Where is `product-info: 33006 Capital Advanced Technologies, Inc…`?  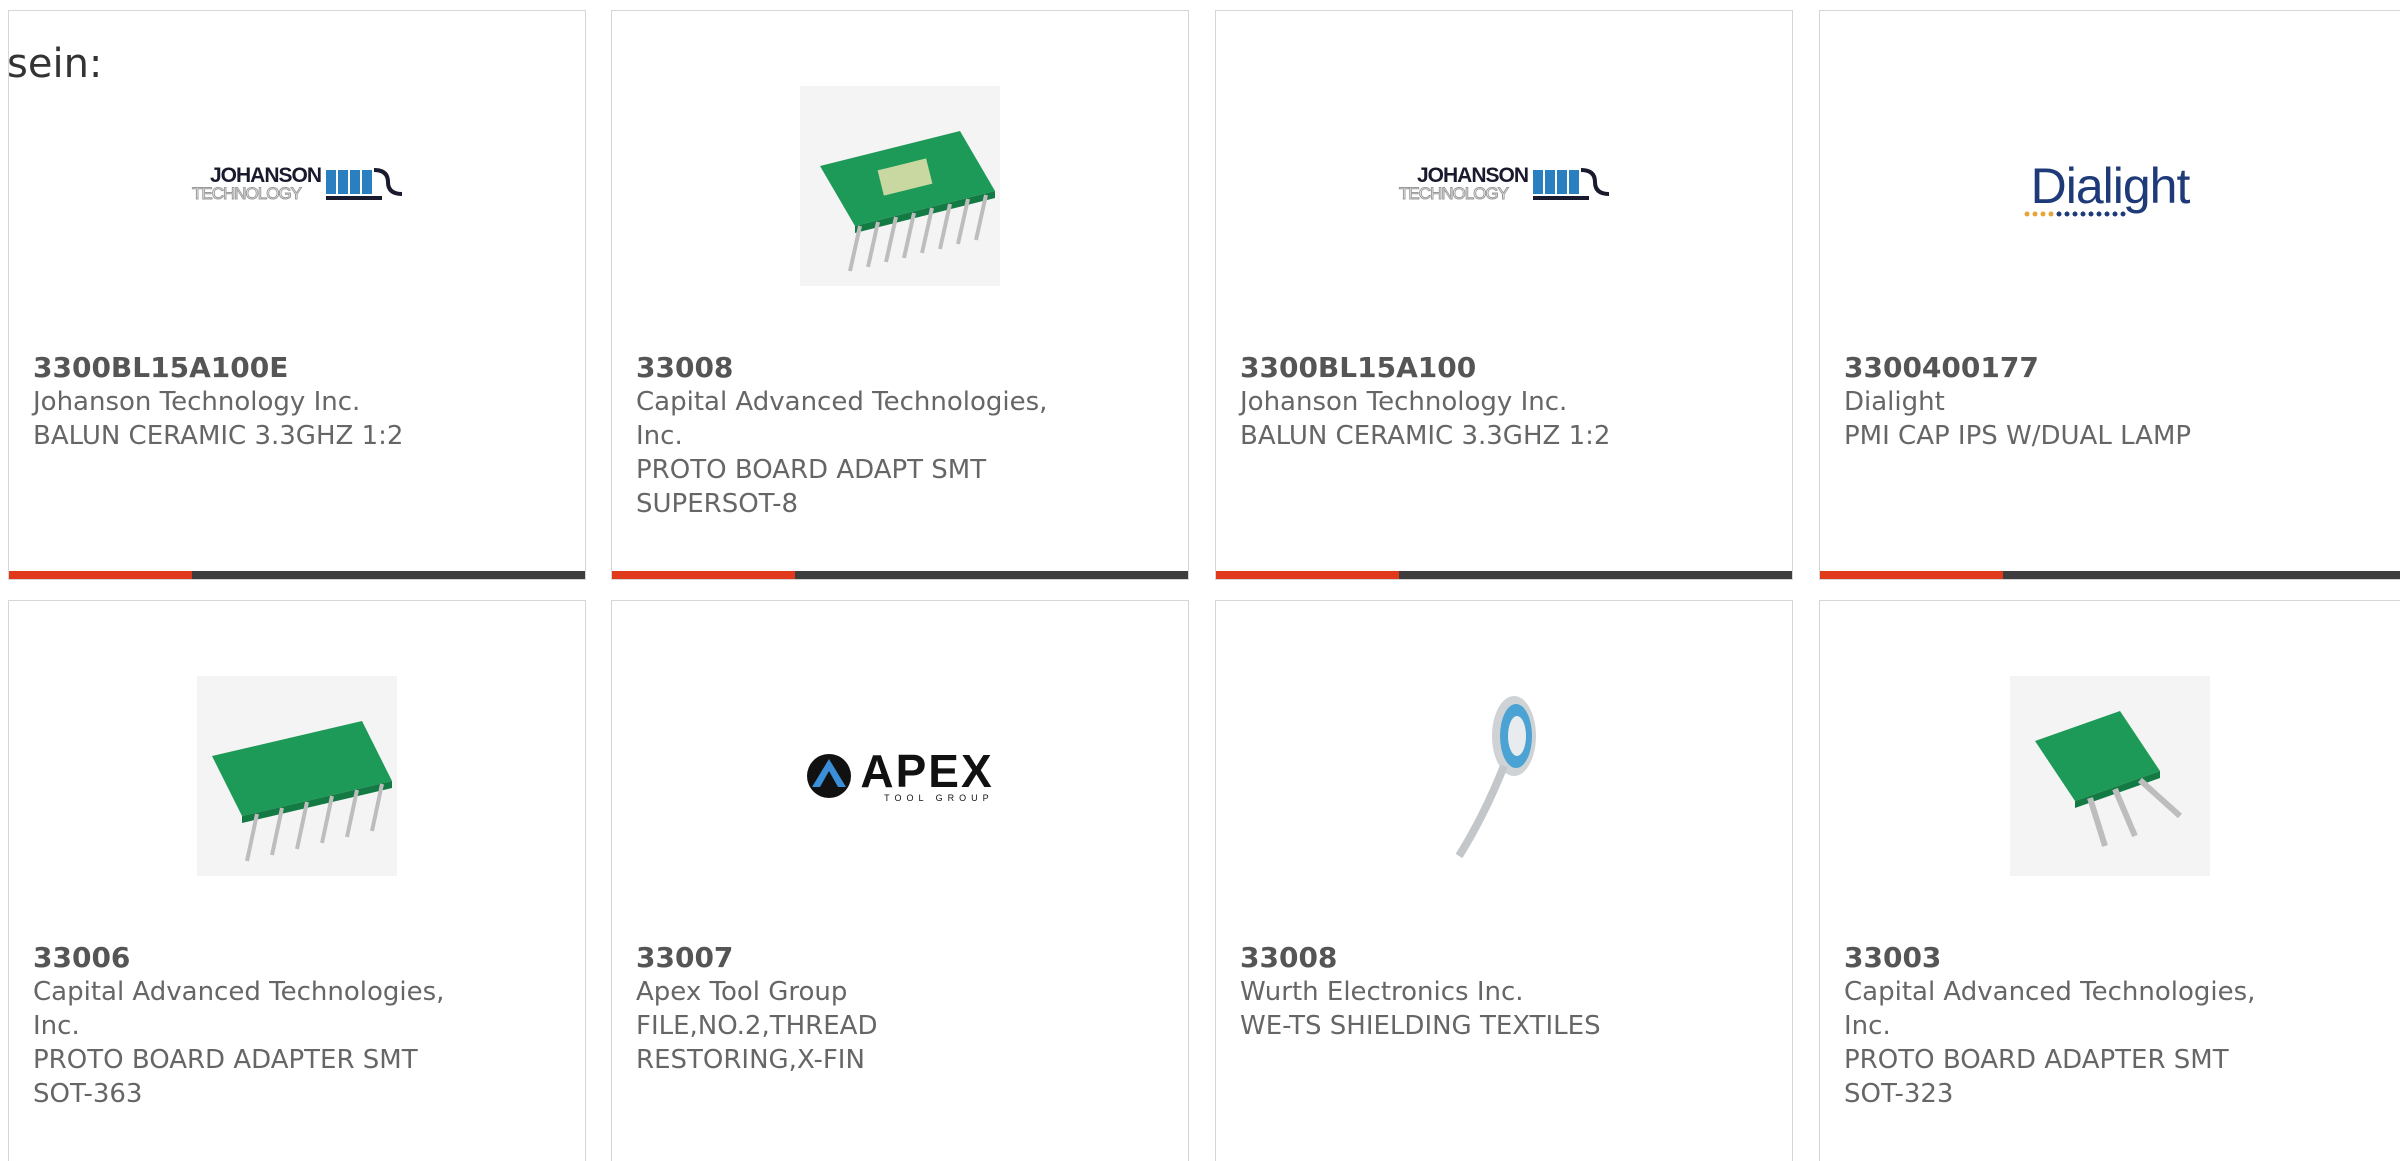
product-info: 33006 Capital Advanced Technologies, Inc… is located at coordinates (243, 1026).